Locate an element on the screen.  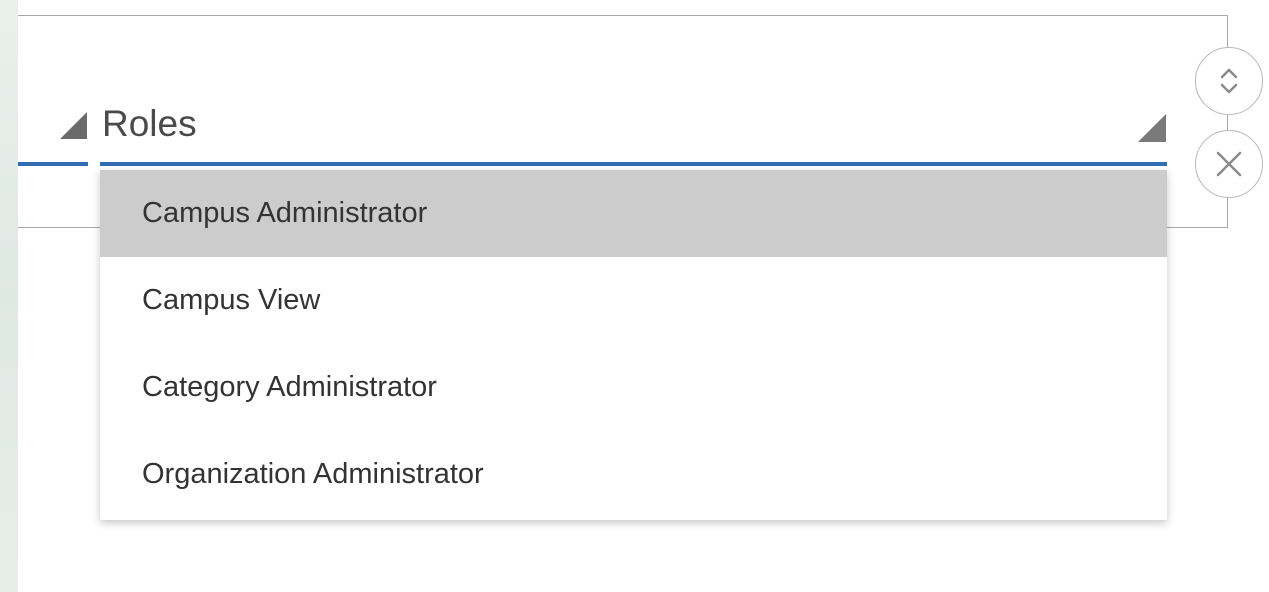
field-underline is located at coordinates (633, 164).